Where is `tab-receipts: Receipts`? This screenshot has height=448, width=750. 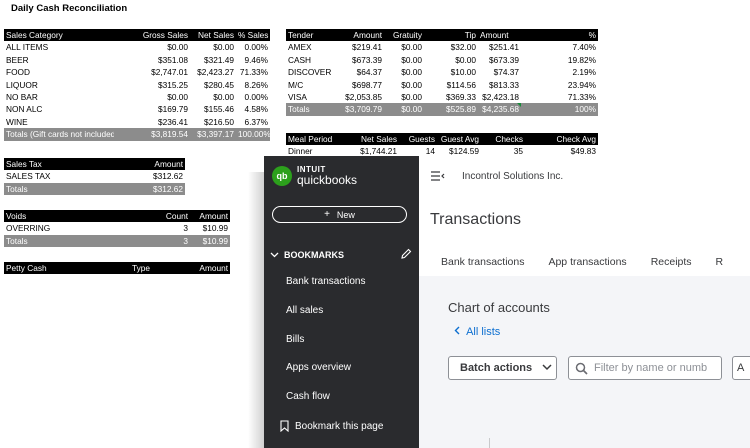
tab-receipts: Receipts is located at coordinates (671, 262).